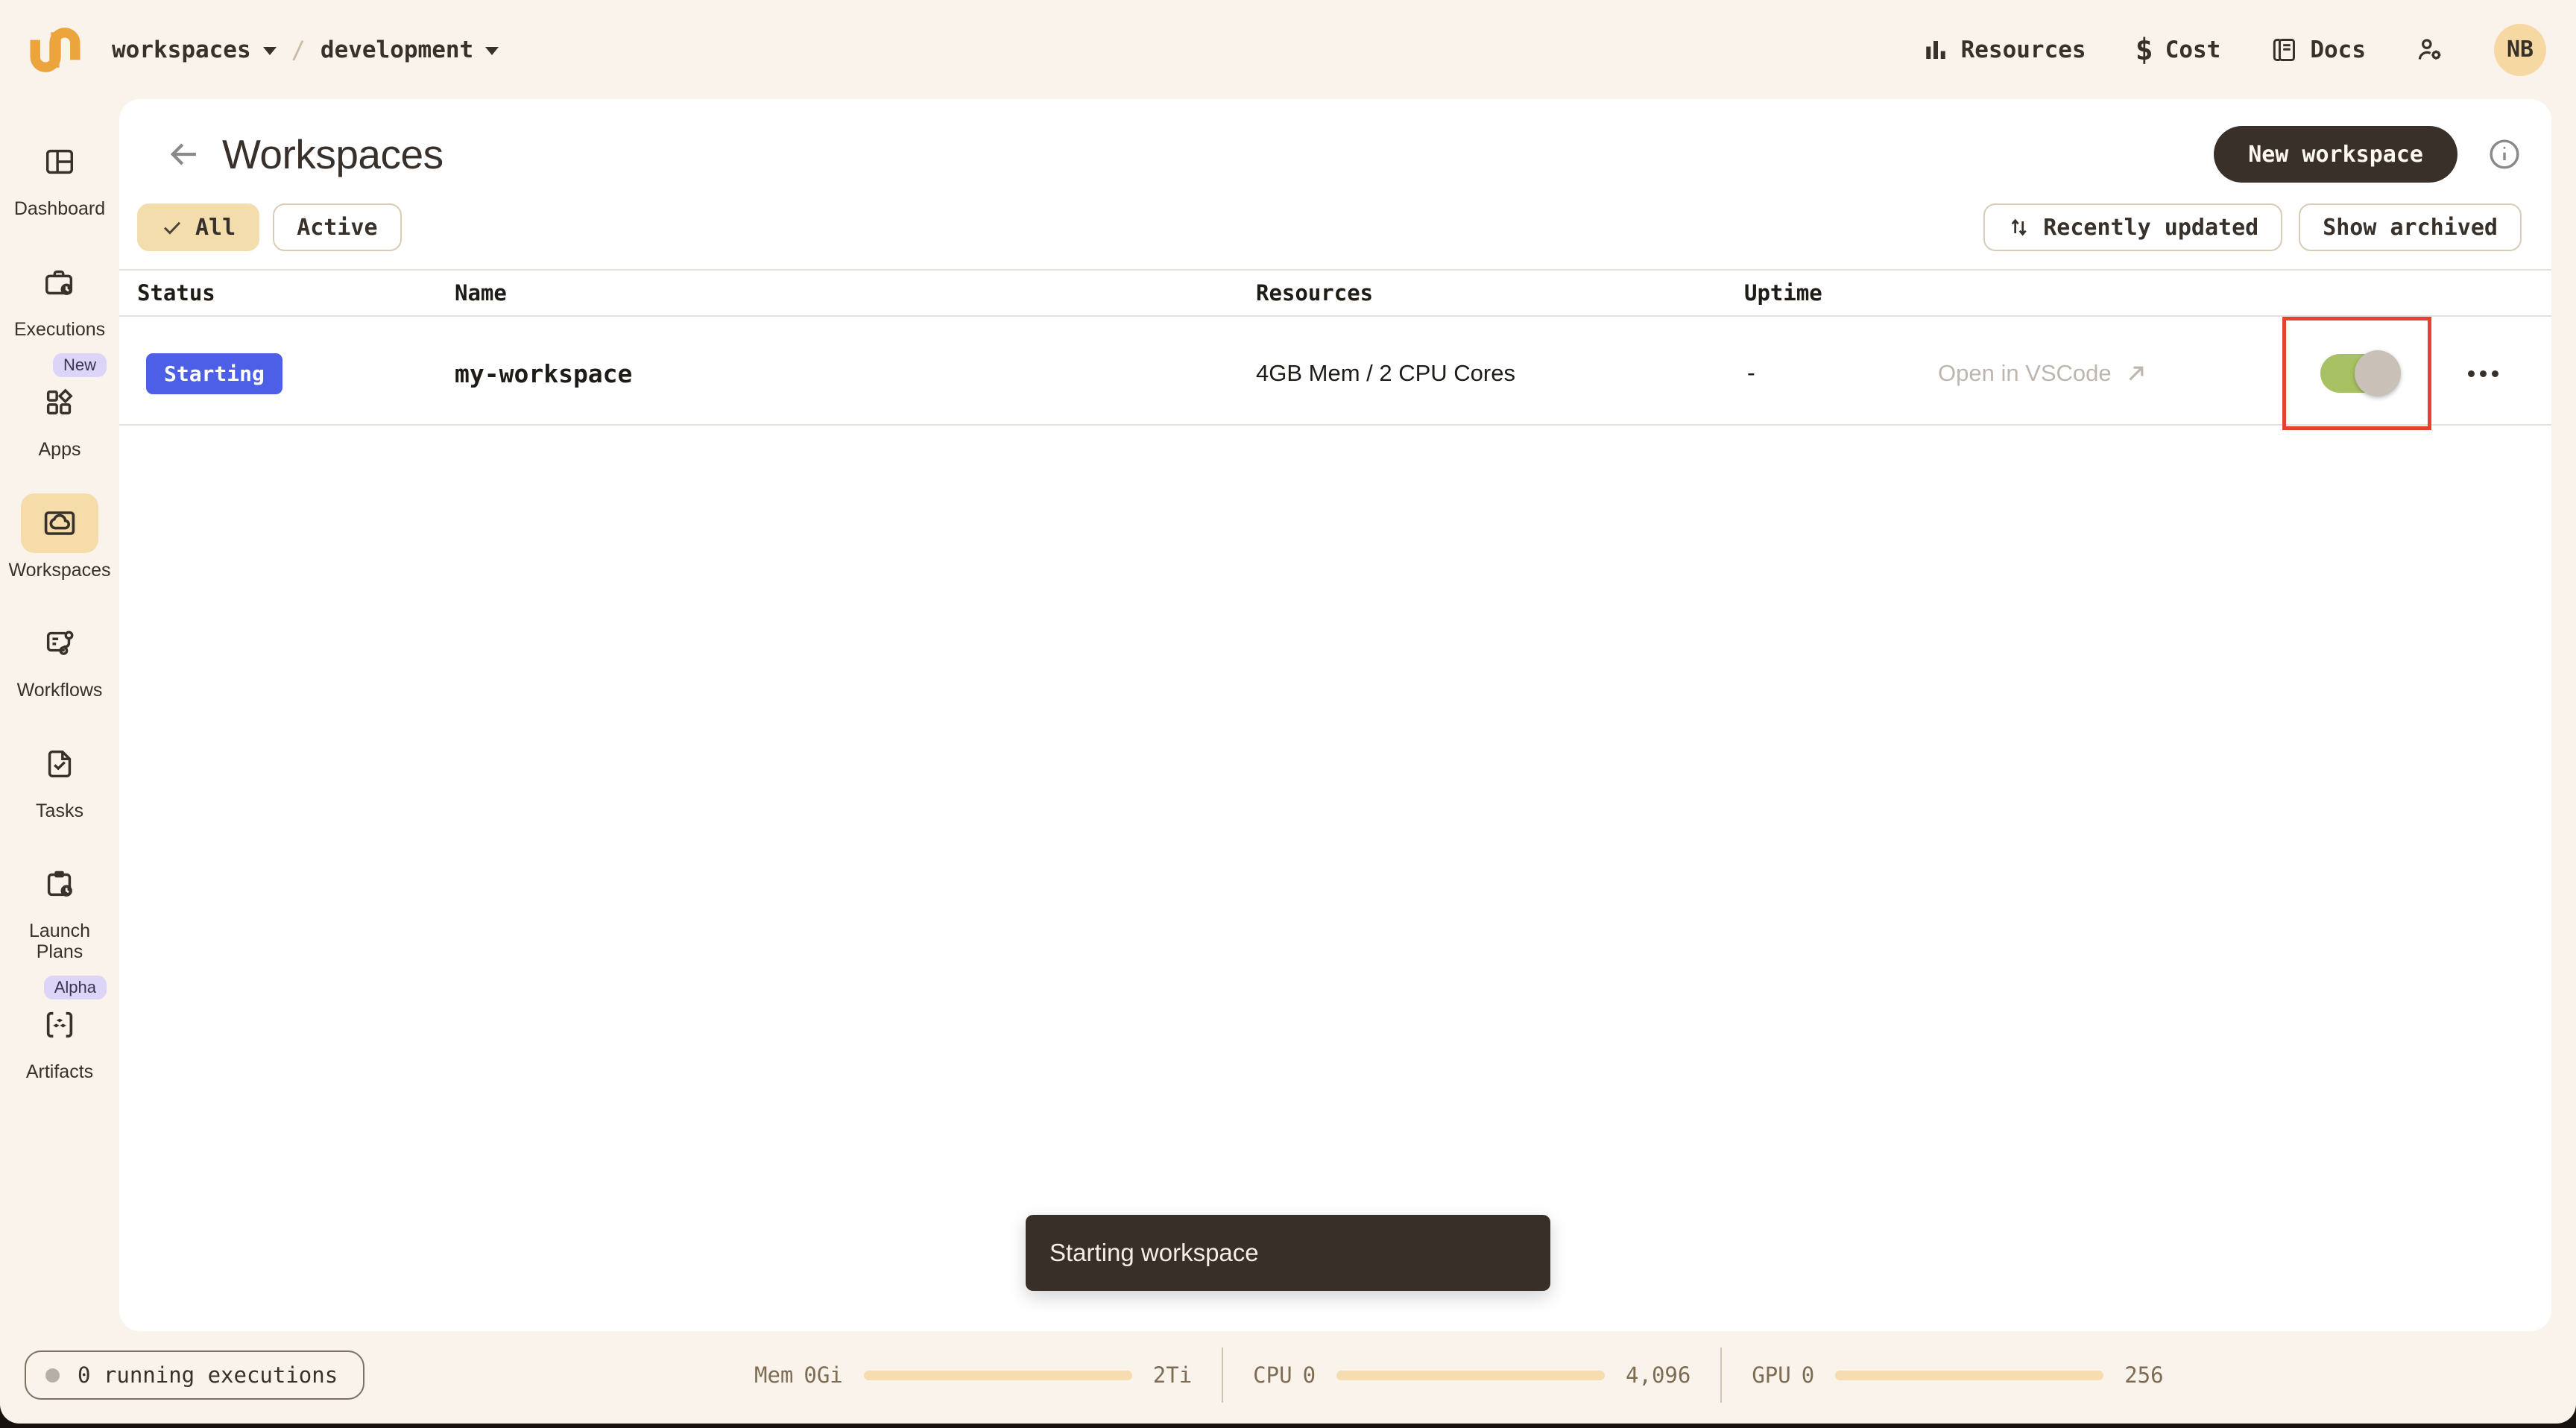  I want to click on sidebar-item-artifacts: Alpha Artifacts, so click(60, 1029).